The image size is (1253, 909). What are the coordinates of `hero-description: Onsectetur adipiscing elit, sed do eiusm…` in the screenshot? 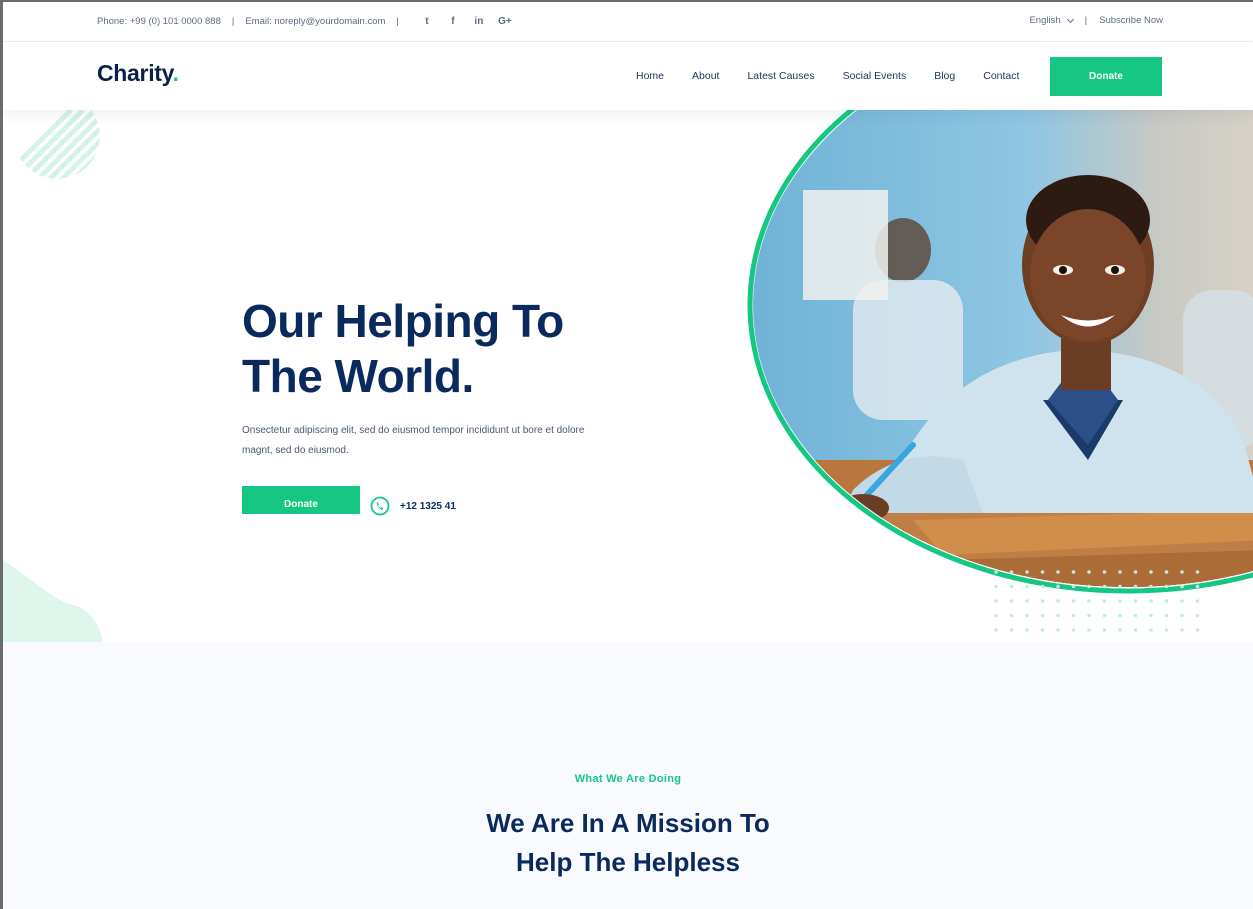 It's located at (437, 441).